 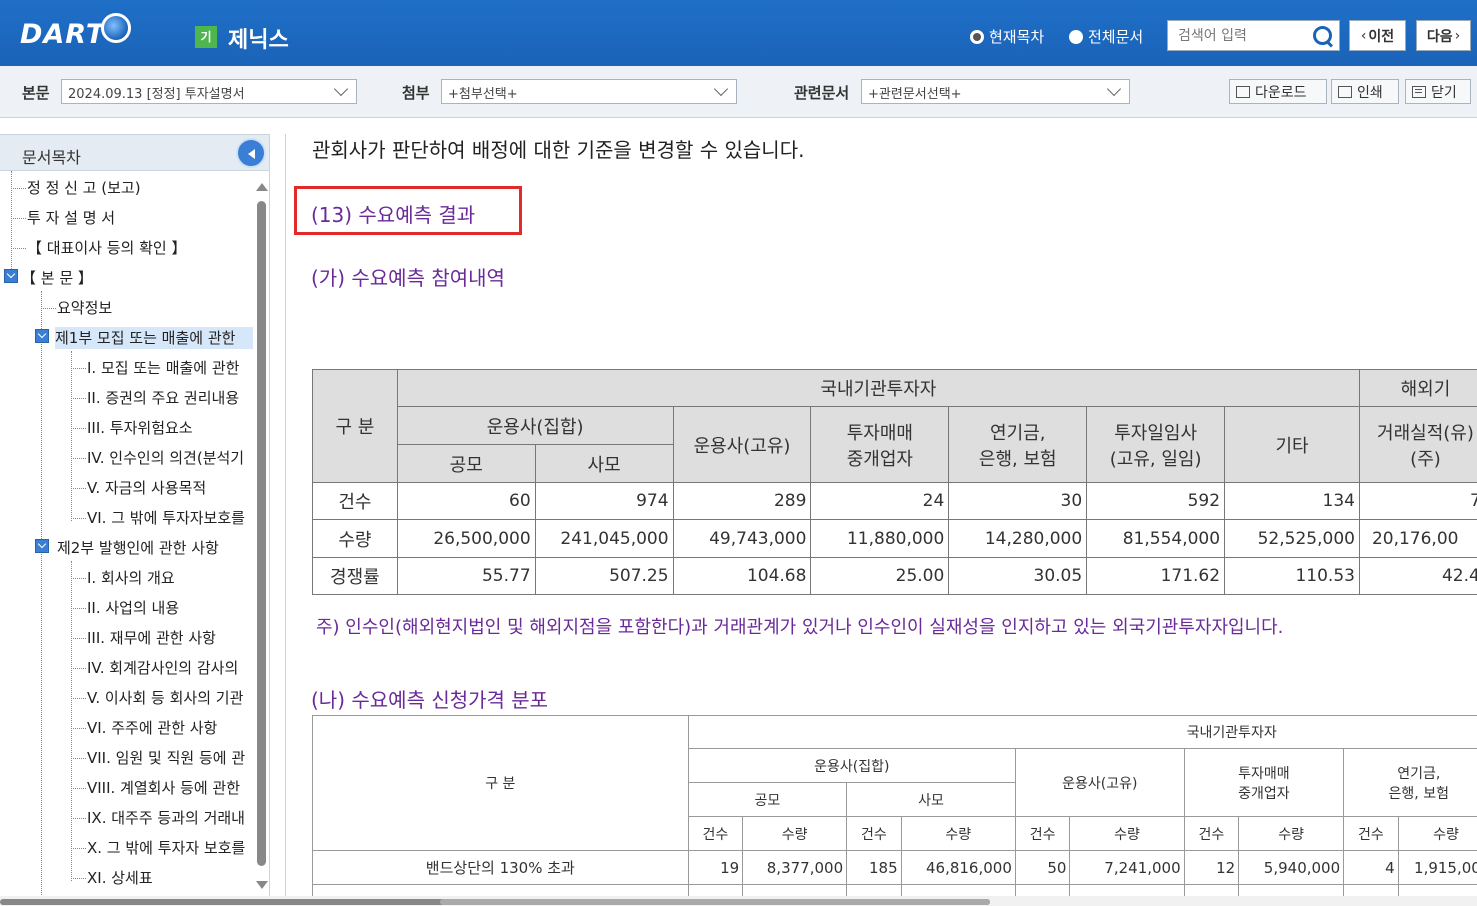 What do you see at coordinates (742, 501) in the screenshot?
I see `table-cell: 289` at bounding box center [742, 501].